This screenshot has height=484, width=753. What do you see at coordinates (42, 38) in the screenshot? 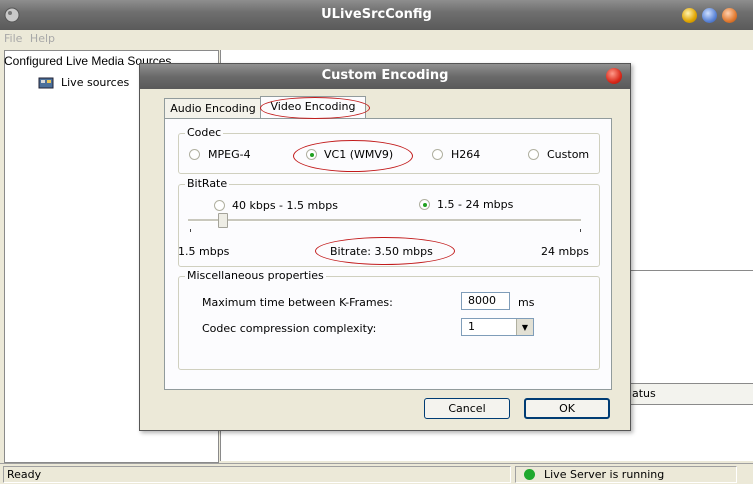
I see `menu-help: Help` at bounding box center [42, 38].